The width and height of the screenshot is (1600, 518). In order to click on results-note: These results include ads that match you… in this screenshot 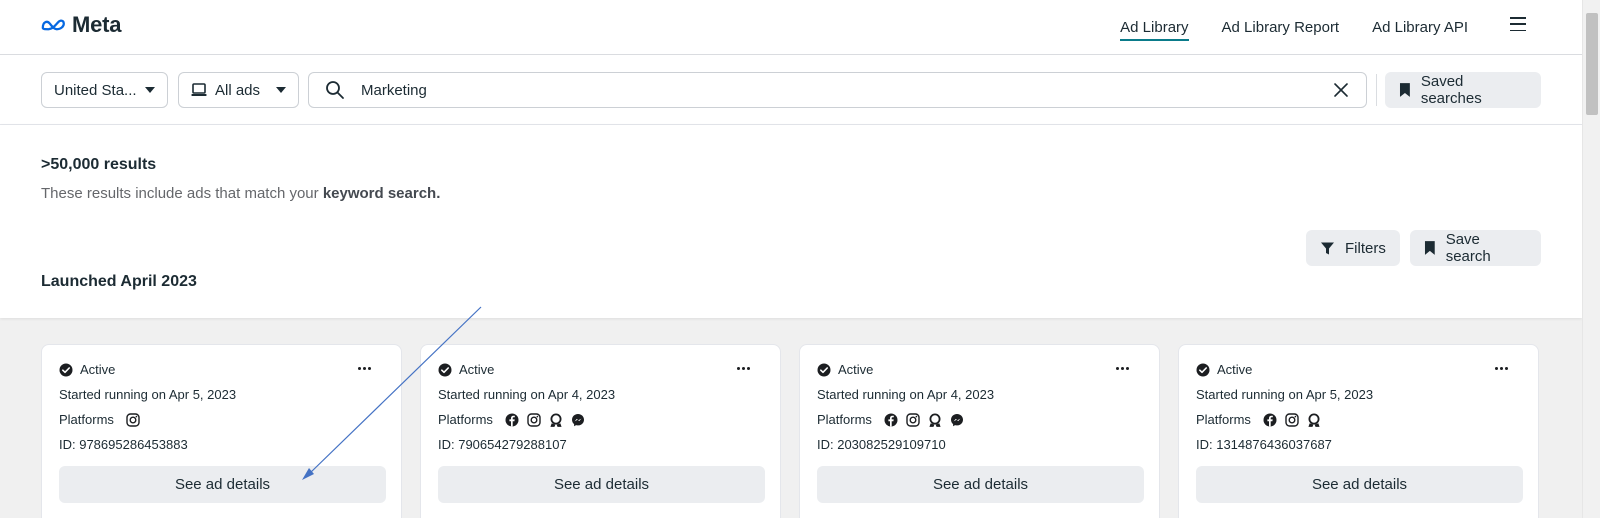, I will do `click(240, 193)`.